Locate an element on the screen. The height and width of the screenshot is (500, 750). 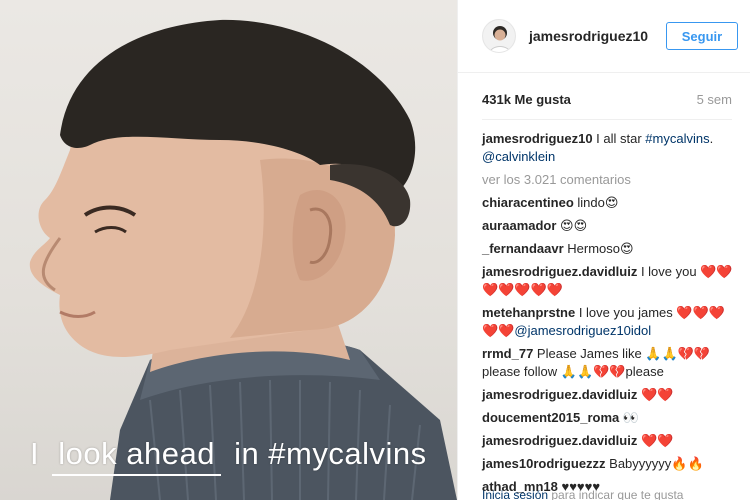
photo-caption: I look ahead in #mycalvins is located at coordinates (228, 456).